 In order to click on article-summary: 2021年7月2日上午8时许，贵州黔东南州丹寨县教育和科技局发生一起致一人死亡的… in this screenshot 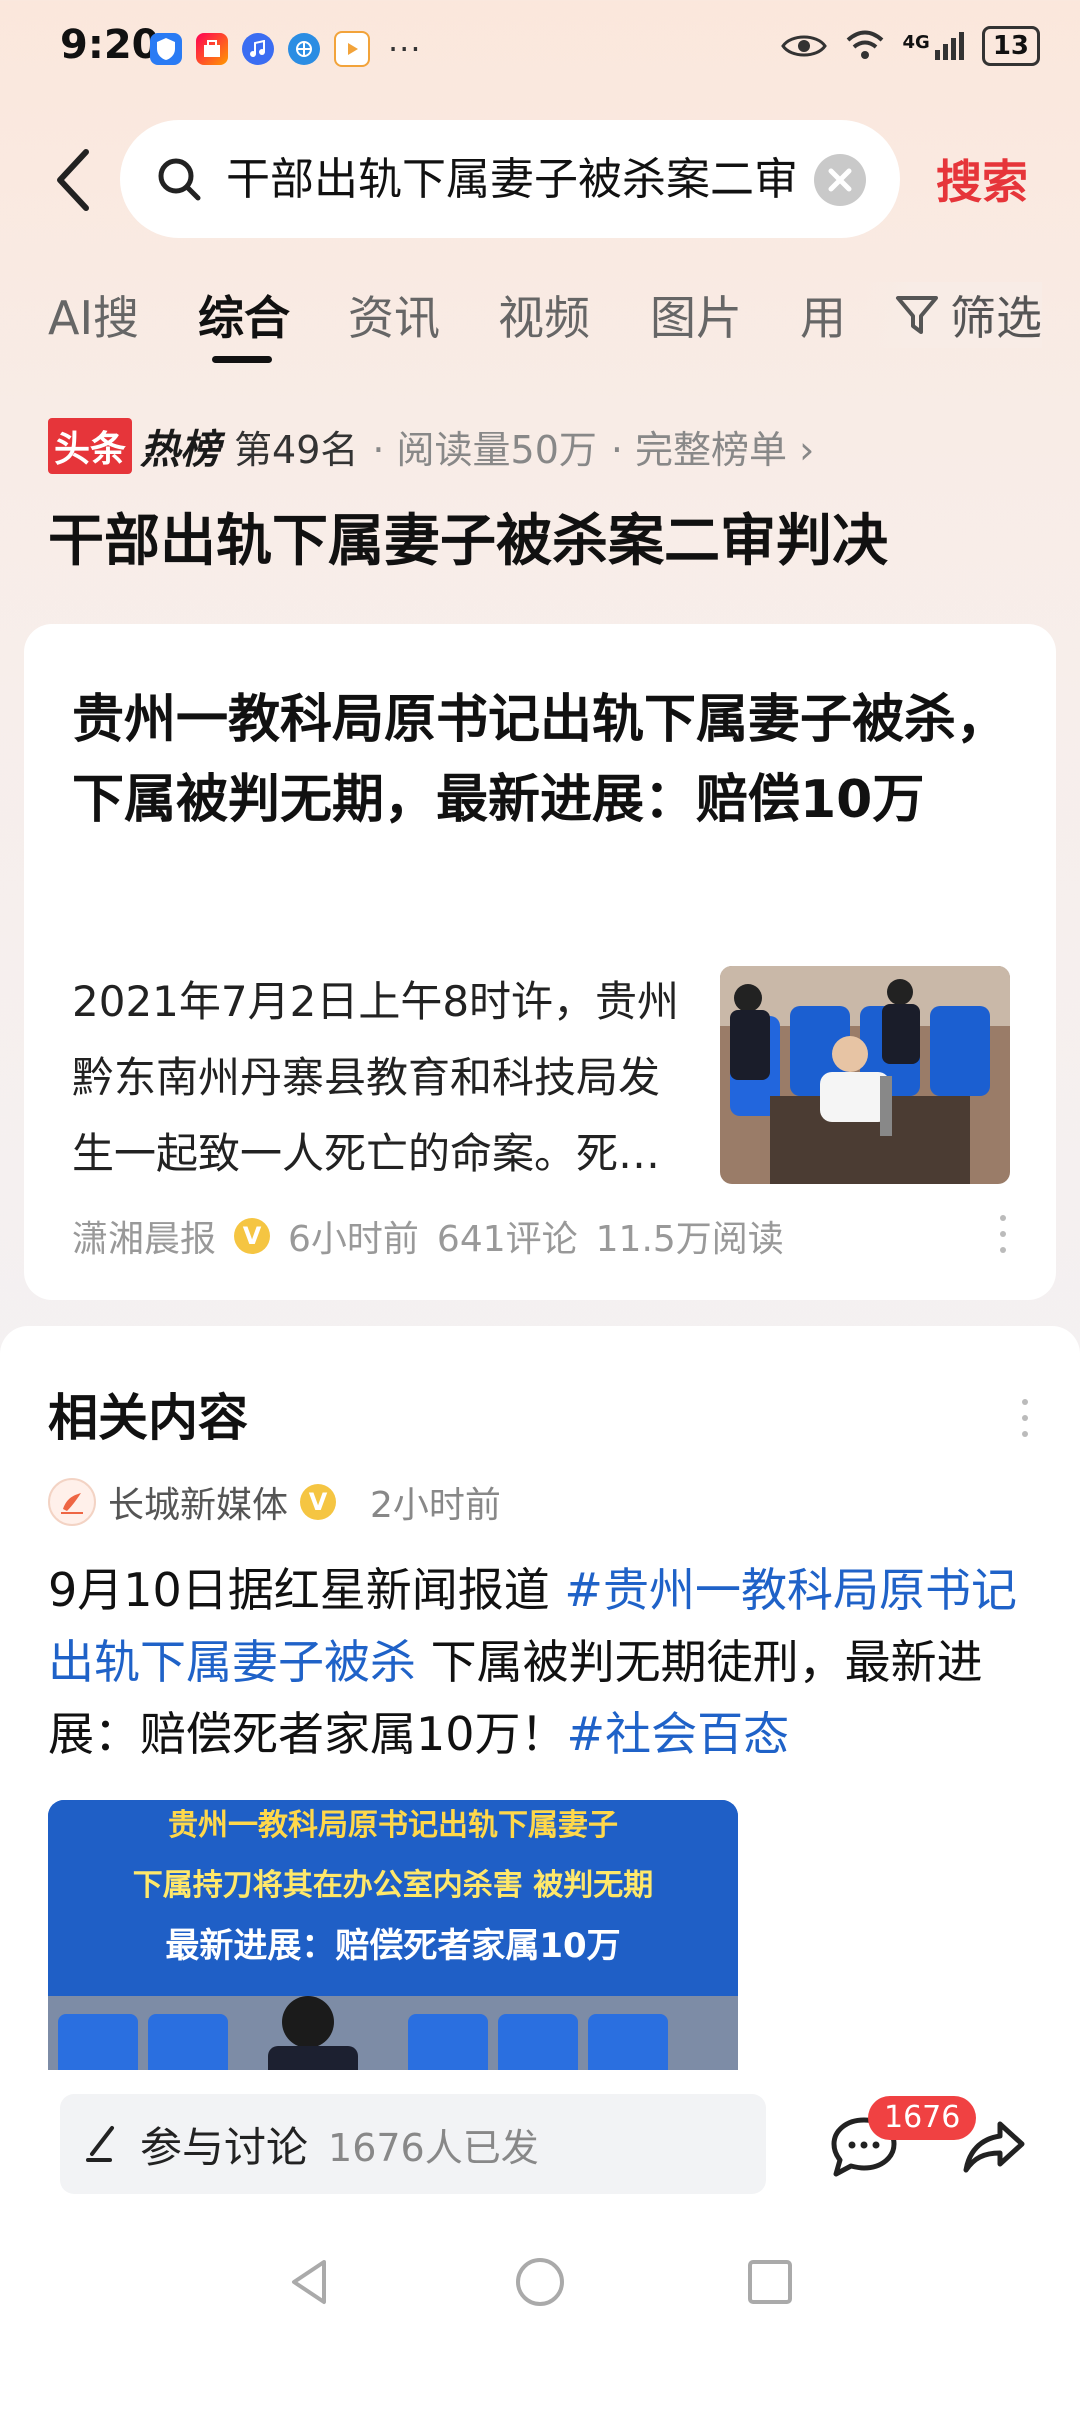, I will do `click(376, 1077)`.